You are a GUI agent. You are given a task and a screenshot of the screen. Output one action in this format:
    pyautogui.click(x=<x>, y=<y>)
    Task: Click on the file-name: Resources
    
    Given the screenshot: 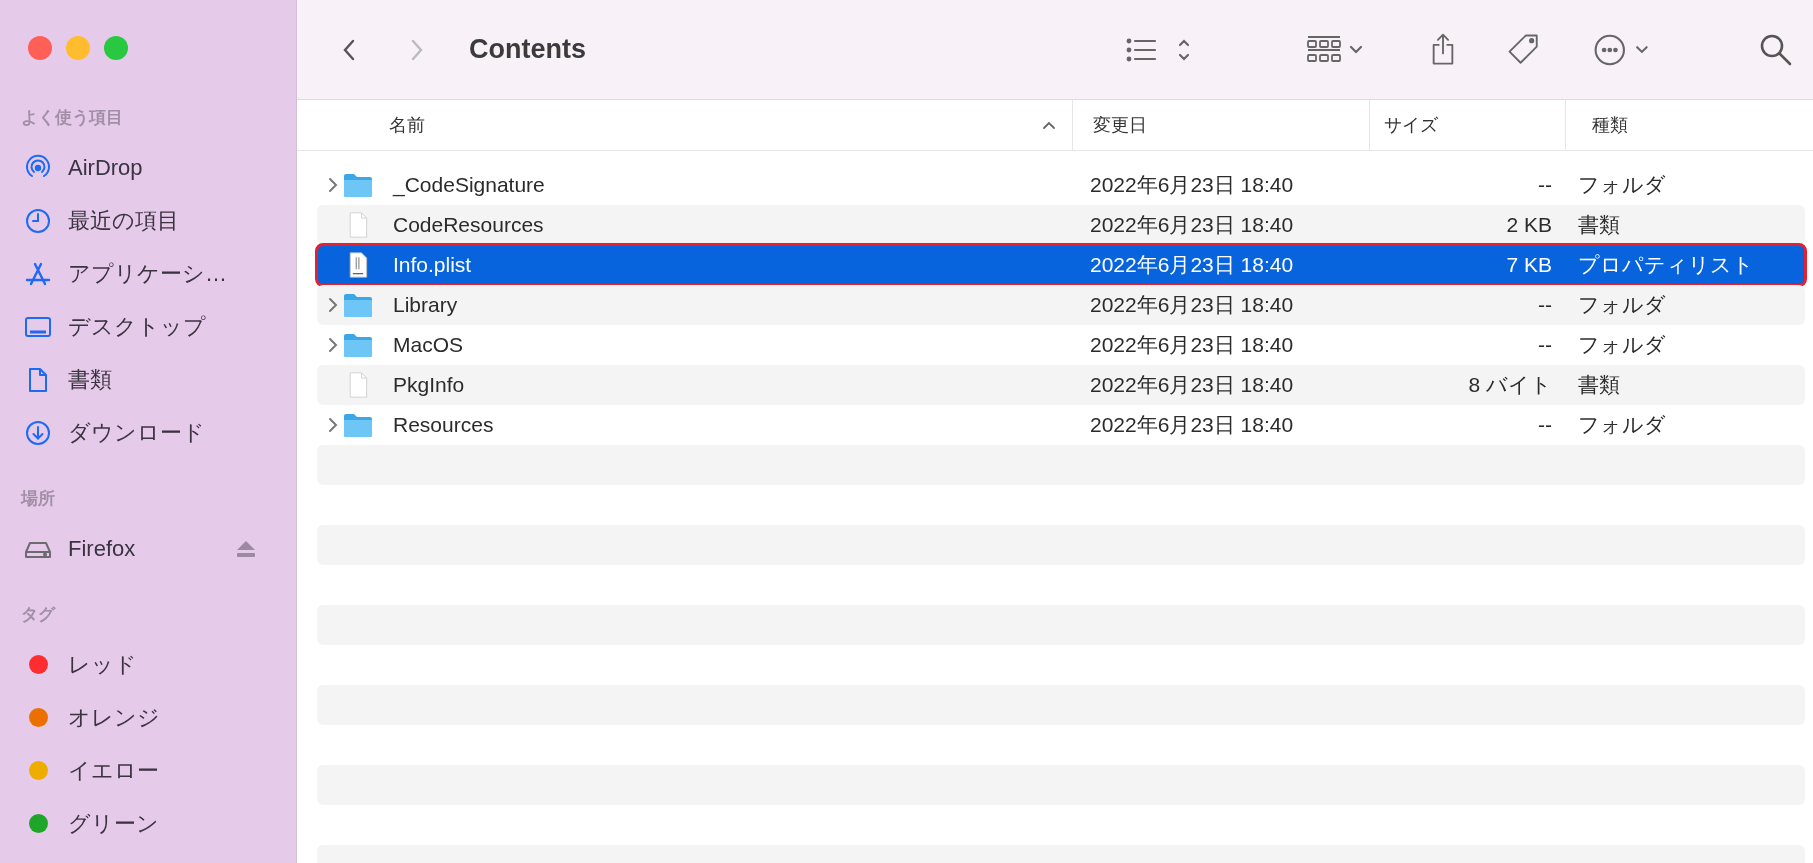 What is the action you would take?
    pyautogui.click(x=443, y=425)
    